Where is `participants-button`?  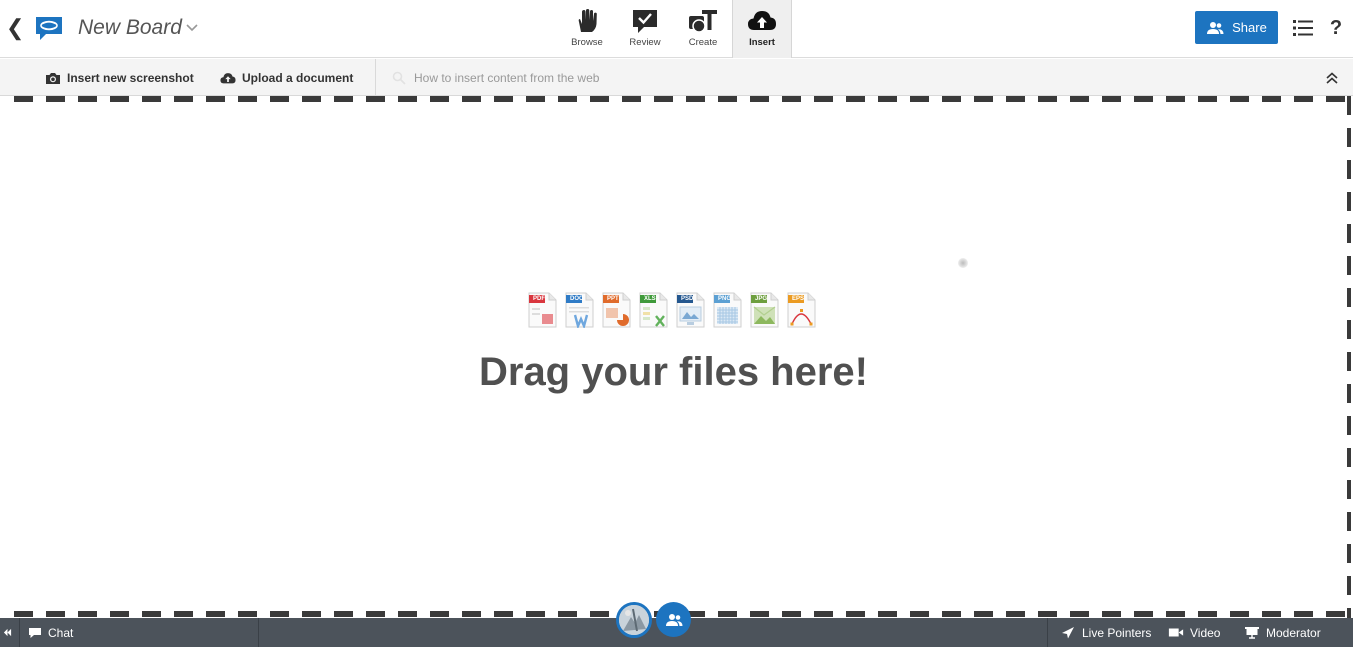
participants-button is located at coordinates (673, 619).